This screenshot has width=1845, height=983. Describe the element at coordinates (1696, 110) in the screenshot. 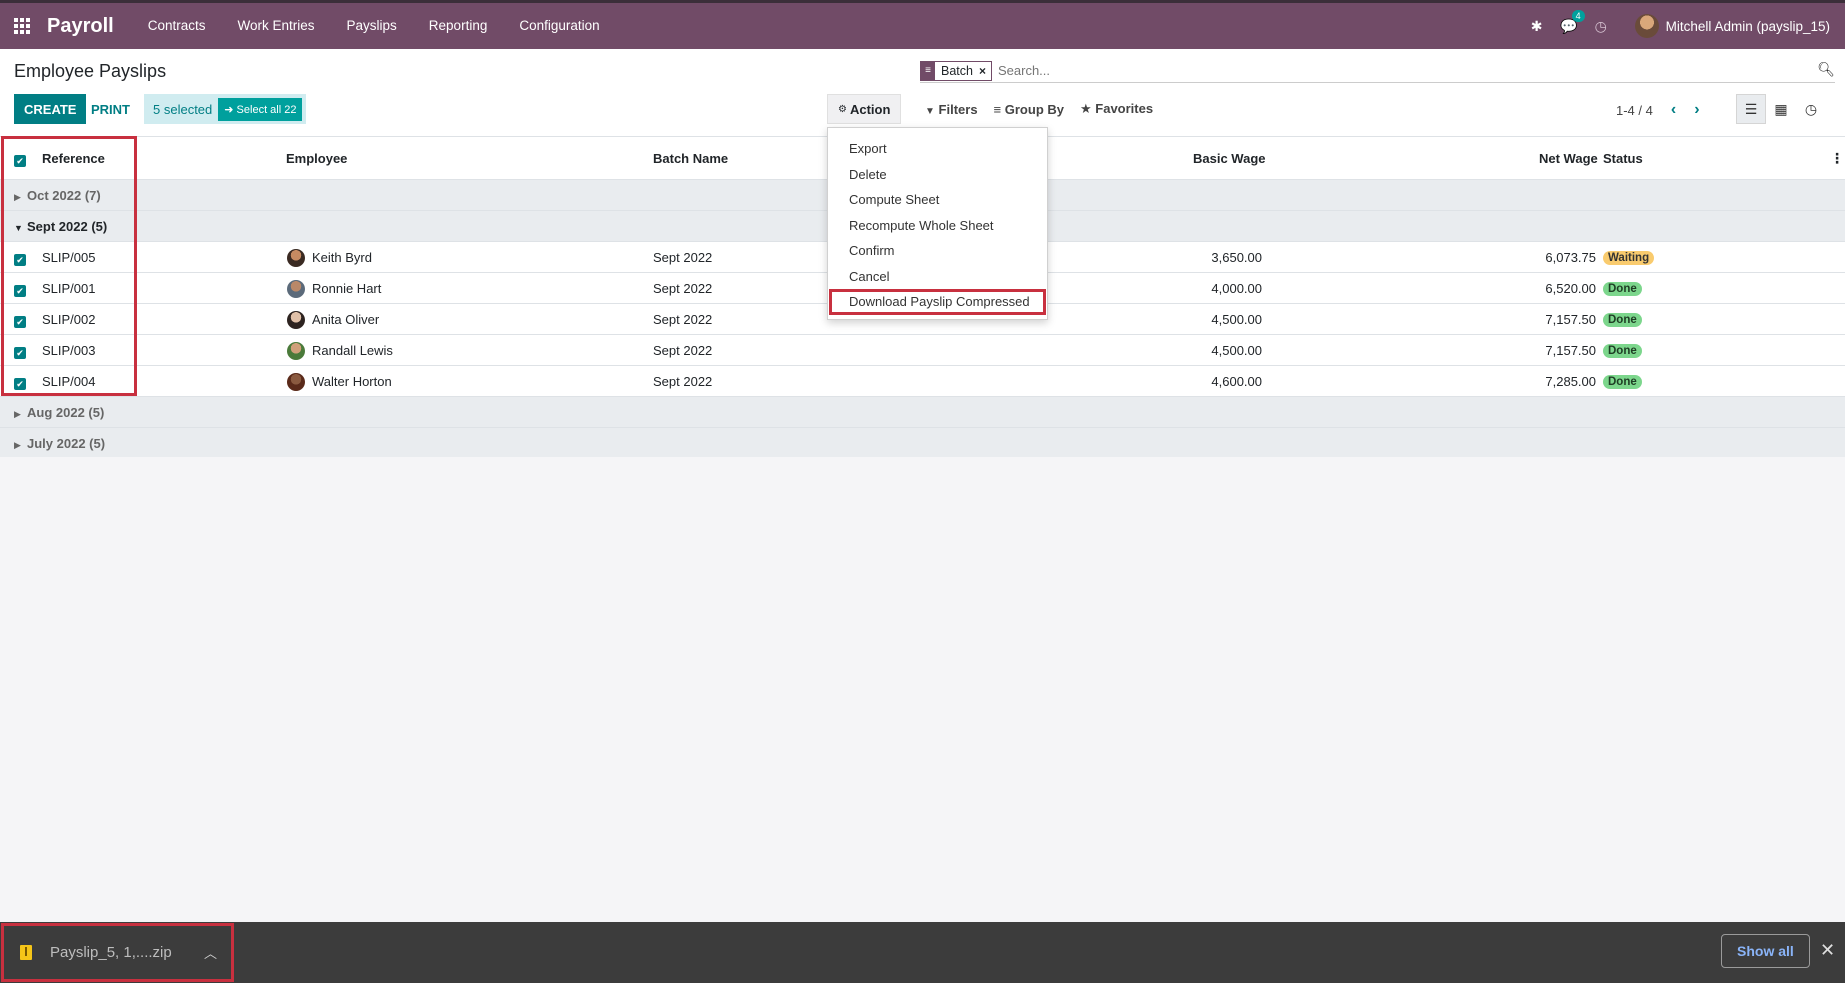

I see `pager-next-icon: ›` at that location.